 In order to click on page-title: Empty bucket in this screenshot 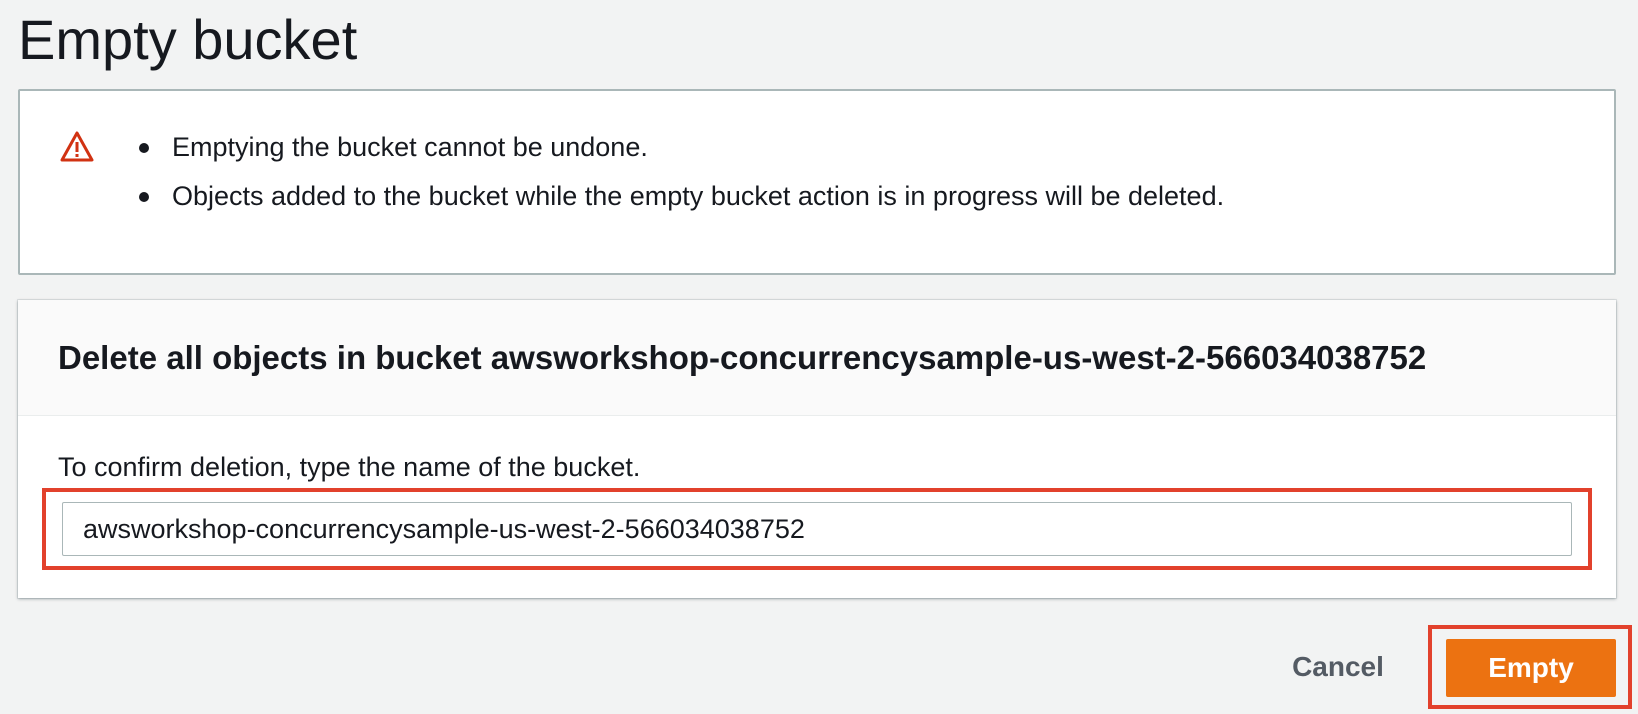, I will do `click(188, 39)`.